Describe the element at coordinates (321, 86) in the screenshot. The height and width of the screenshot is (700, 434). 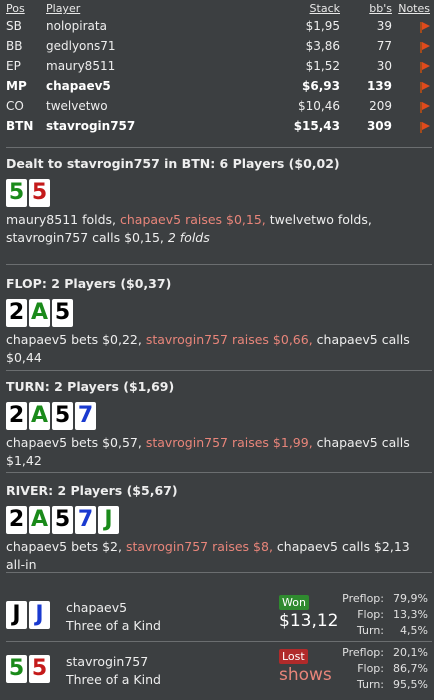
I see `player-stack: $6,93` at that location.